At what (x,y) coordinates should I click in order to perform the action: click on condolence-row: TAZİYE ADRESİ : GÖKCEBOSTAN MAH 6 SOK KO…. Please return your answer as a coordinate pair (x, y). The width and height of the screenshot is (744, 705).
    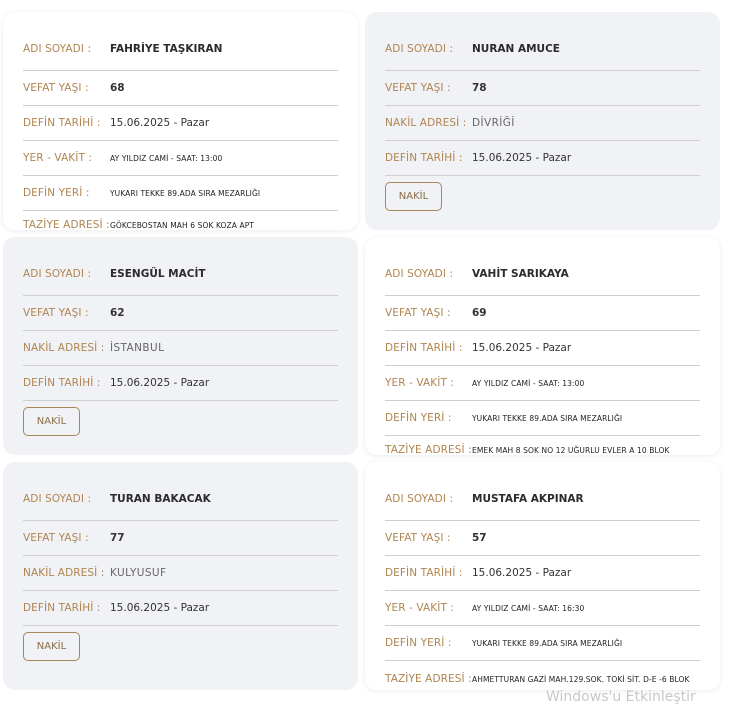
    Looking at the image, I should click on (180, 225).